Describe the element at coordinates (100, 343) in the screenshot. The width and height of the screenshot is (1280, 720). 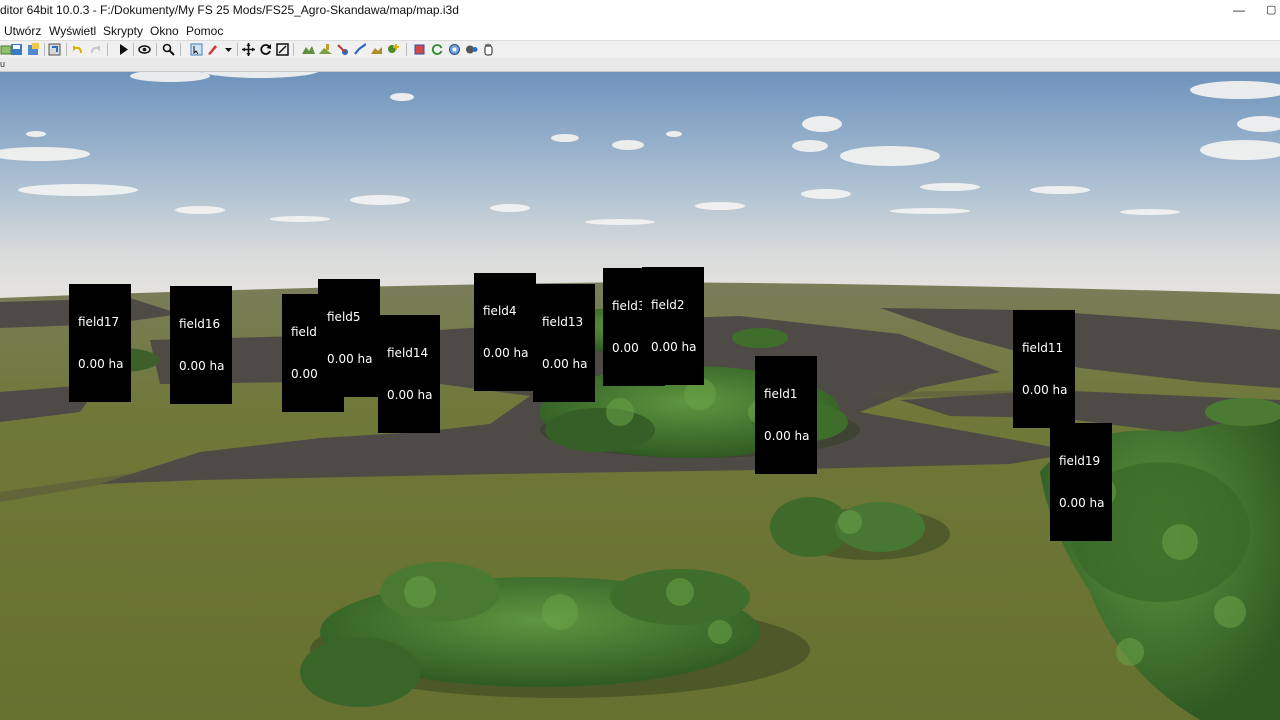
I see `field-label-field17: field17 0.00 ha` at that location.